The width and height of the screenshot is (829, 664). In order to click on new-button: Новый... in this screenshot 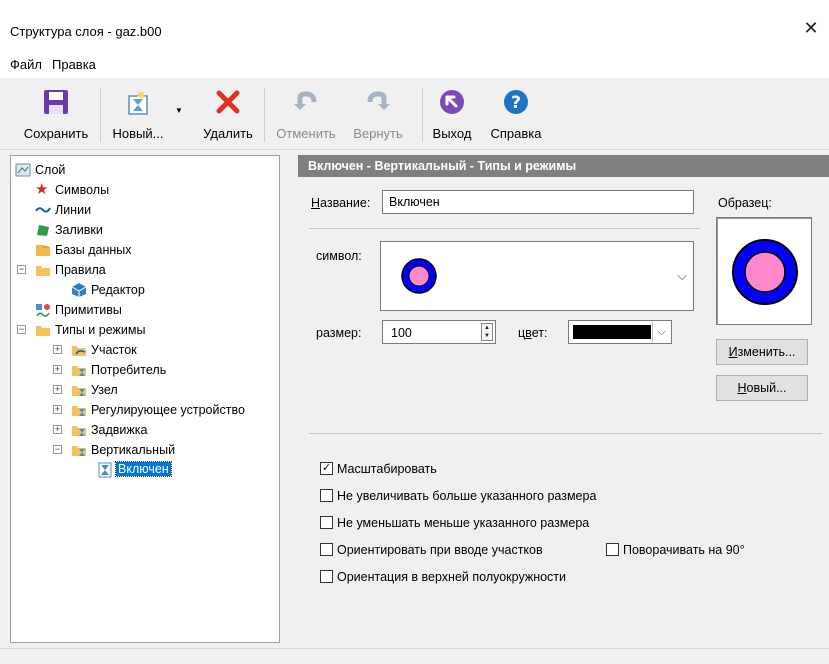, I will do `click(138, 115)`.